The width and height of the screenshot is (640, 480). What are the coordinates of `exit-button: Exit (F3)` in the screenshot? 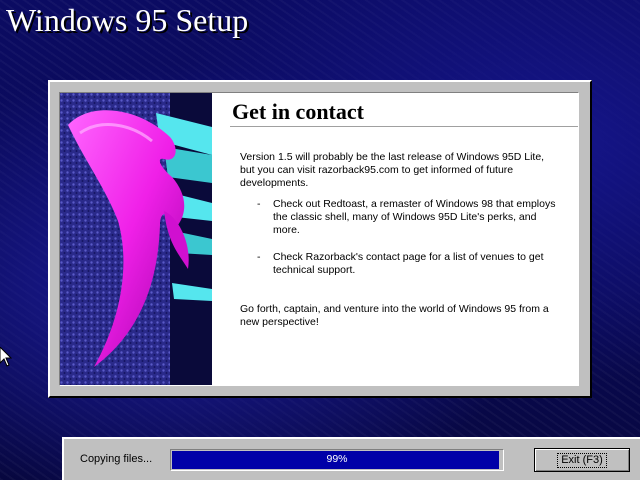 It's located at (582, 460).